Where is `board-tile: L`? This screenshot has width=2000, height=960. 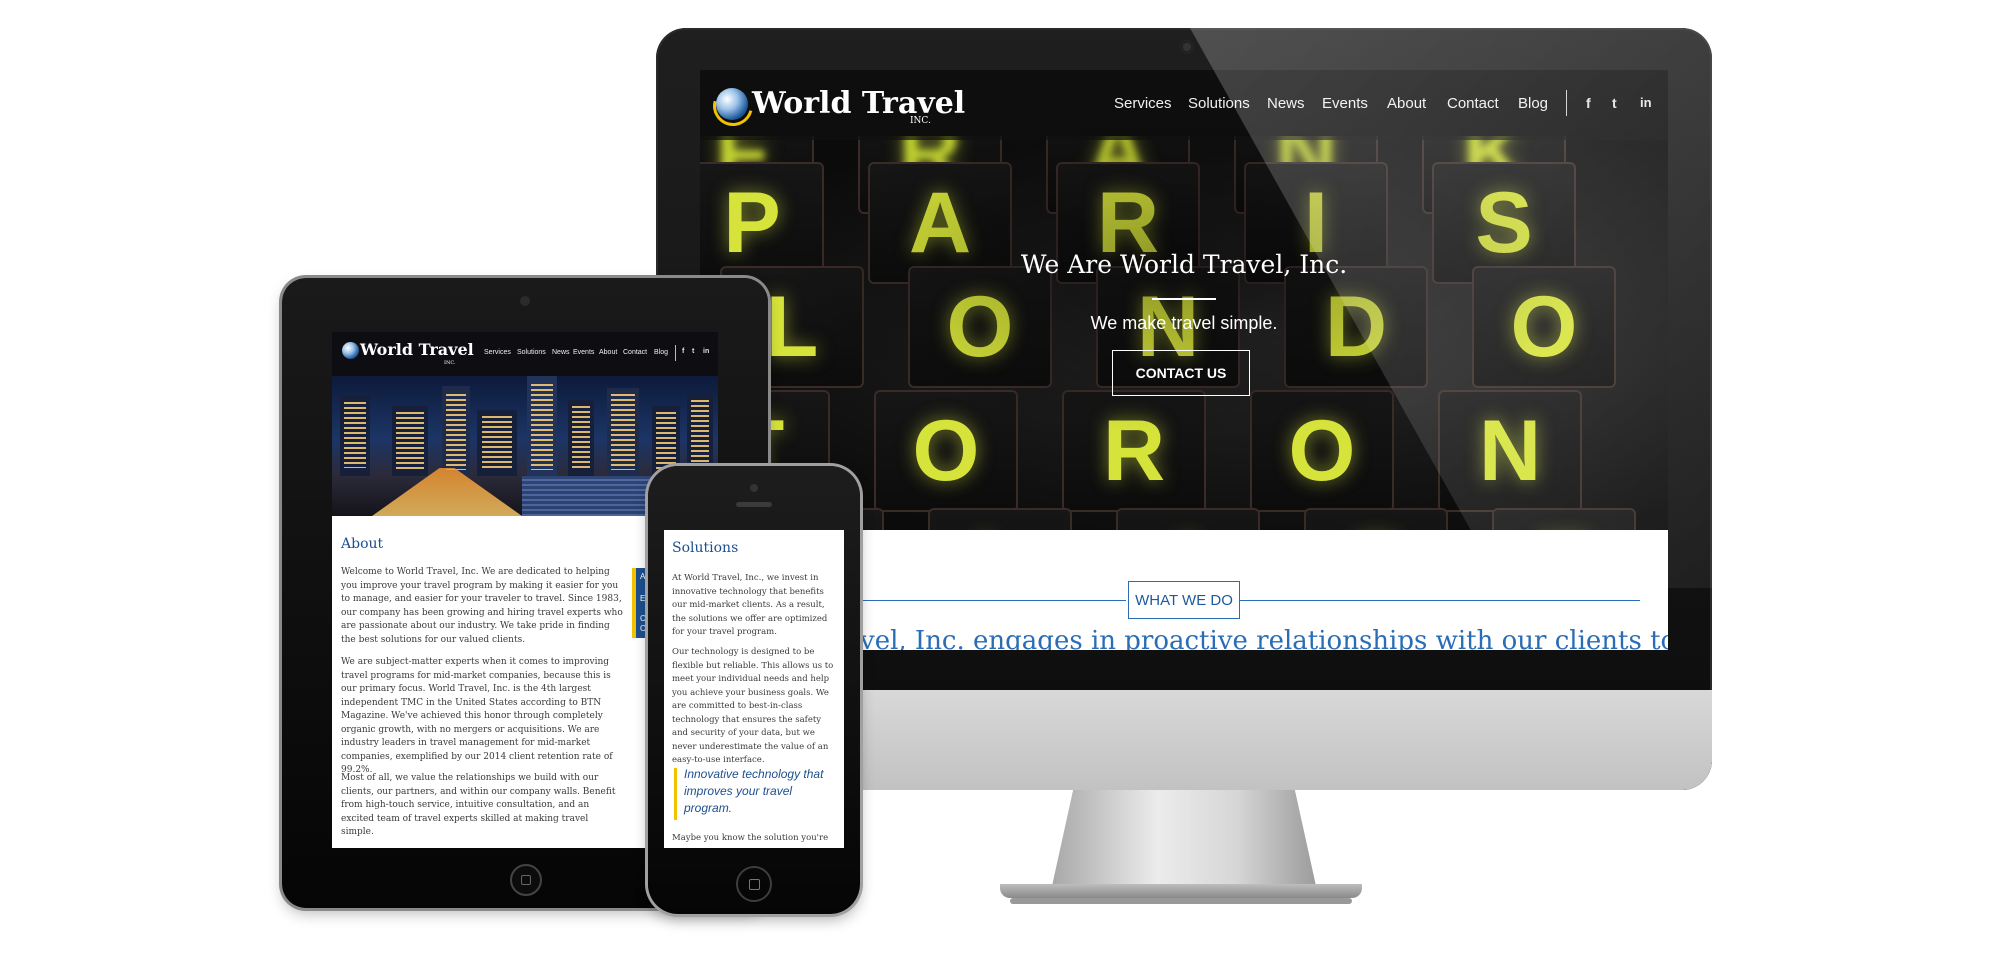 board-tile: L is located at coordinates (1000, 519).